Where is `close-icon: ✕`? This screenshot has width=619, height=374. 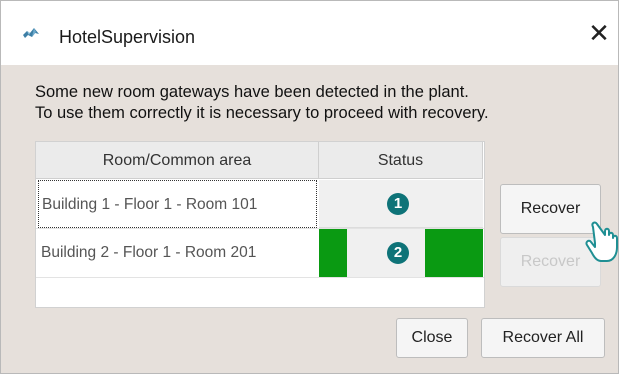
close-icon: ✕ is located at coordinates (599, 33).